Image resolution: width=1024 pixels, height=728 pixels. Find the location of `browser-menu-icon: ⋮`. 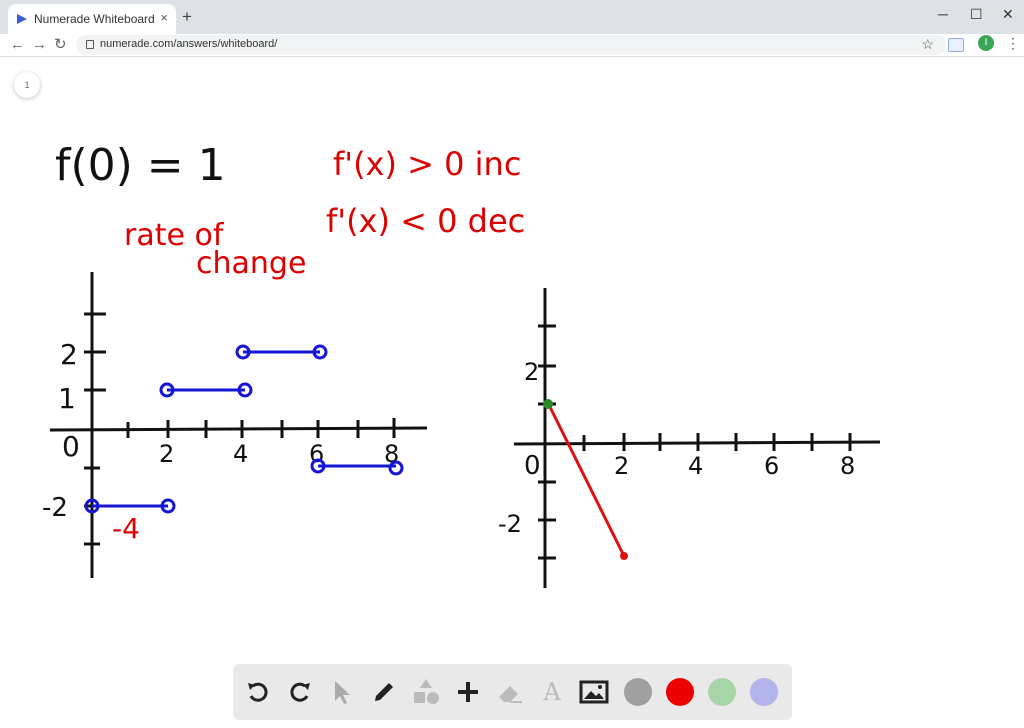

browser-menu-icon: ⋮ is located at coordinates (1013, 43).